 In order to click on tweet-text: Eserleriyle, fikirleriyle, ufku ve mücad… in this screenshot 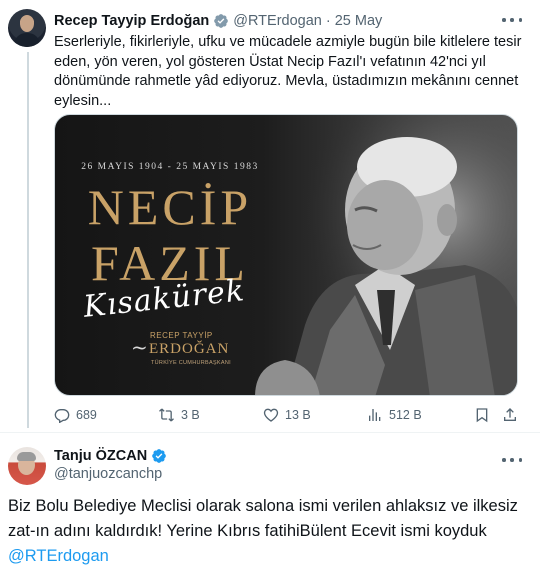, I will do `click(288, 71)`.